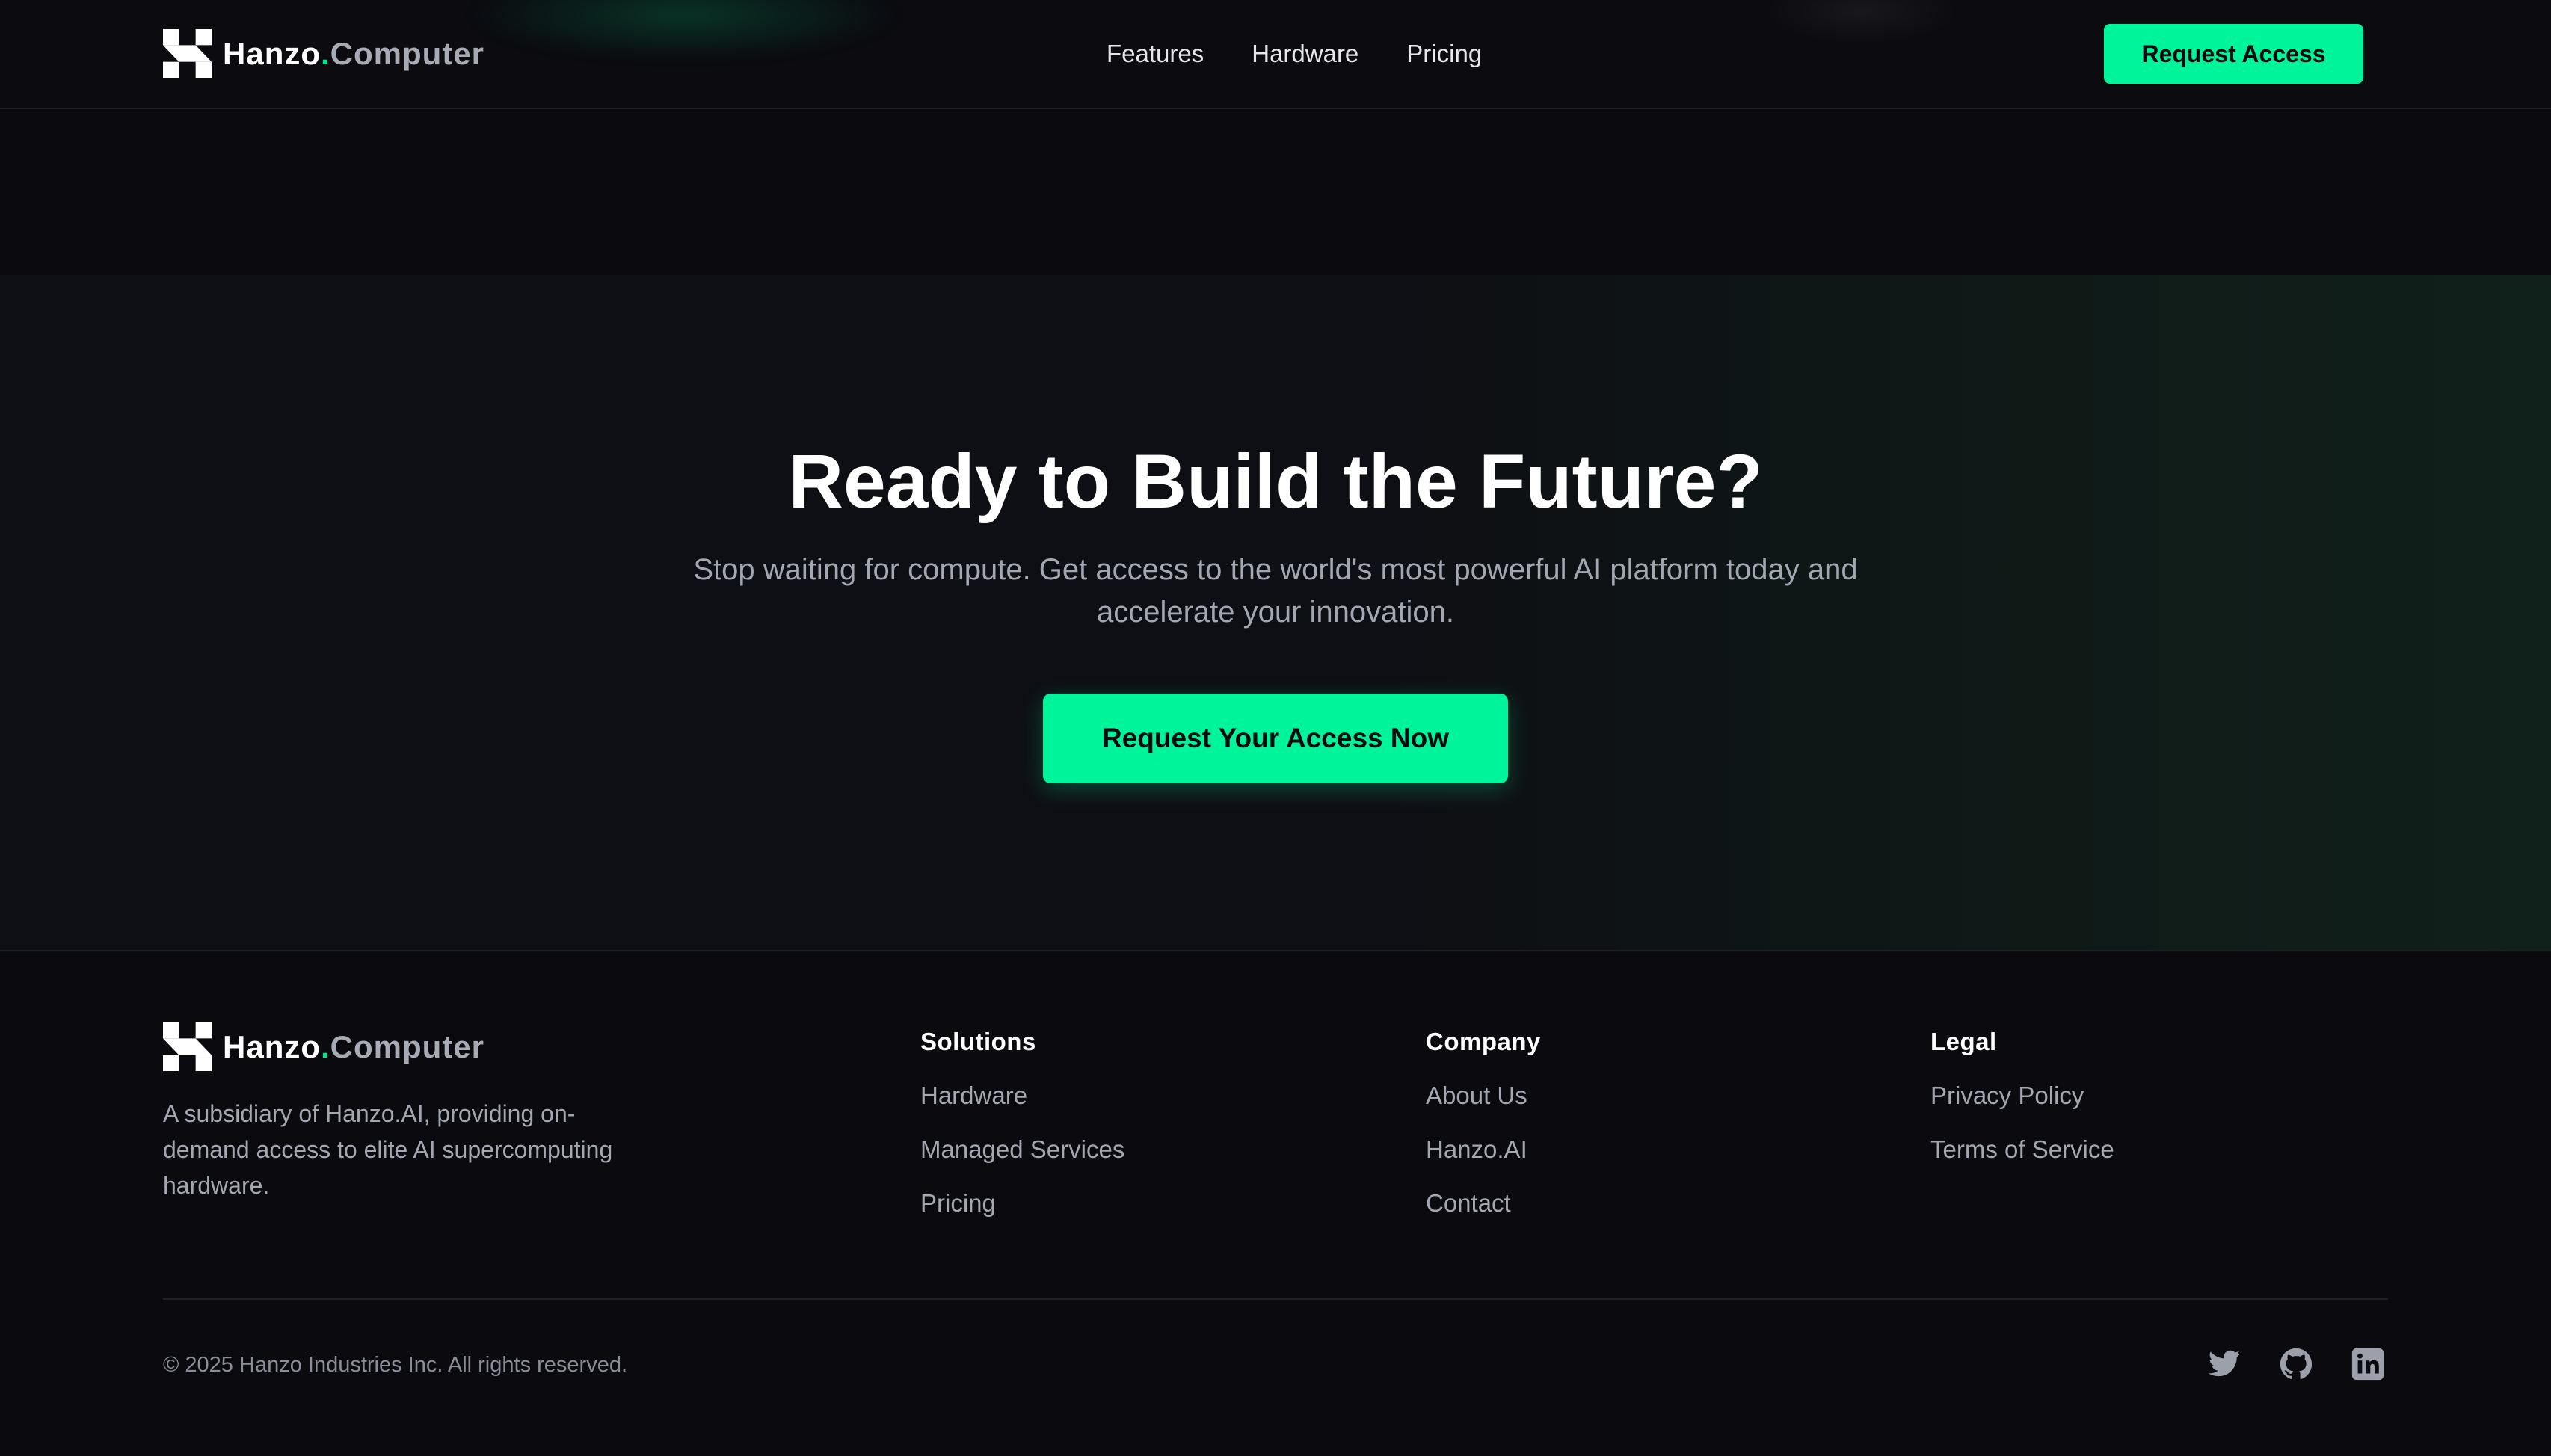 The width and height of the screenshot is (2551, 1456). I want to click on header-logo: Hanzo.Computer, so click(323, 53).